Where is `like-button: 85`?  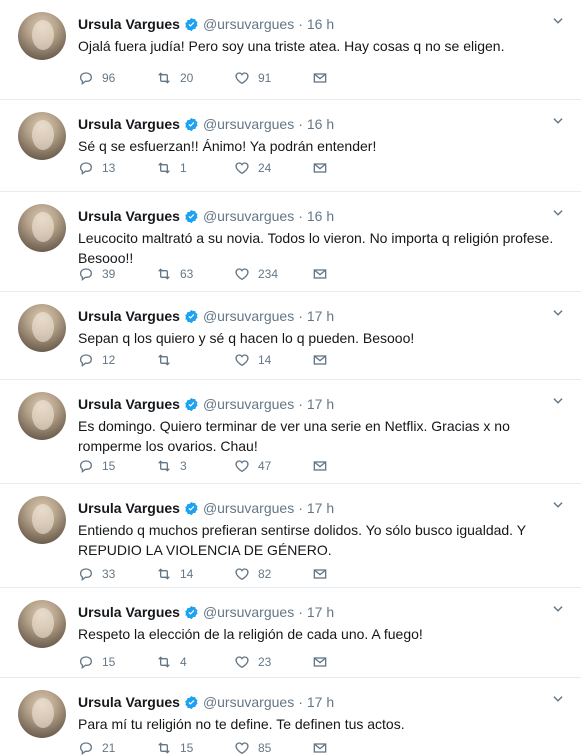
like-button: 85 is located at coordinates (252, 747).